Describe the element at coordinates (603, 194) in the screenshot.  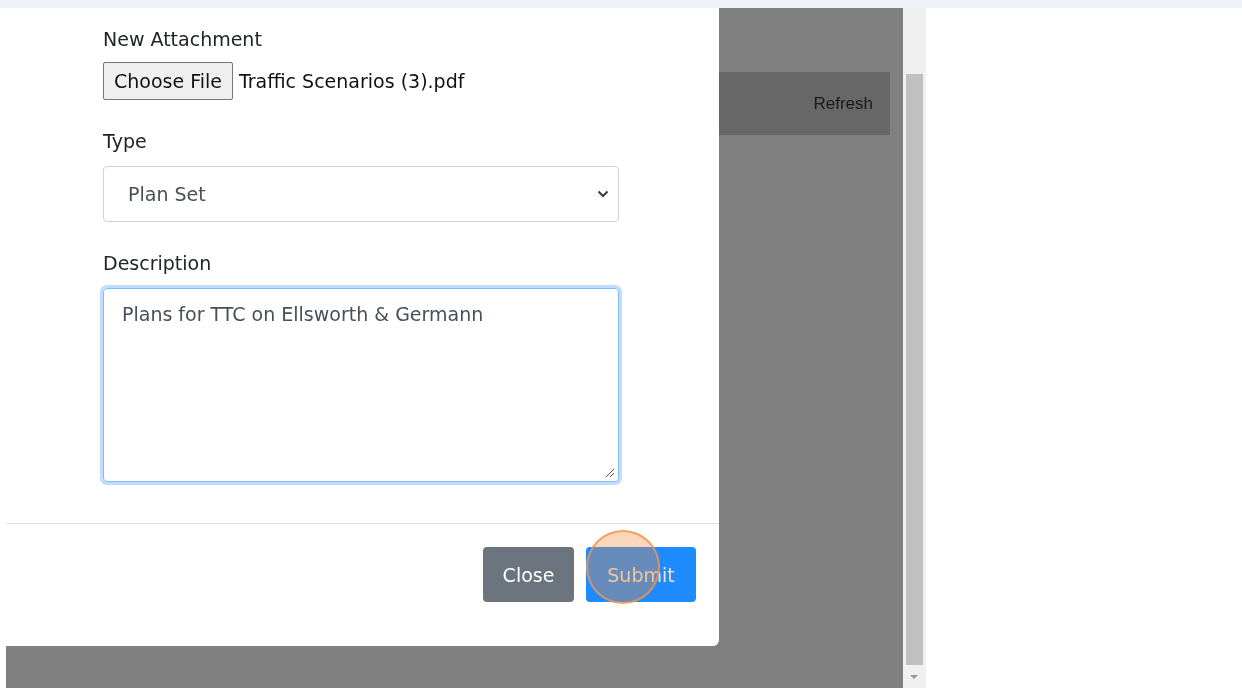
I see `chevron-icon` at that location.